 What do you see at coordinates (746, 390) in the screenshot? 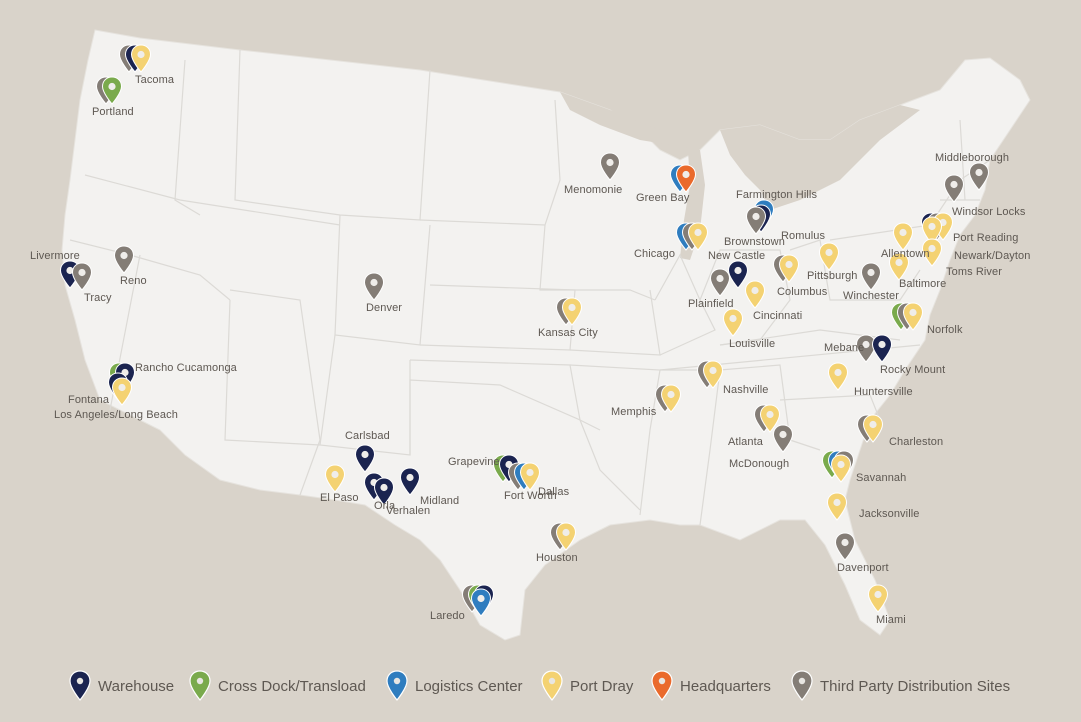
I see `location-label: Nashville` at bounding box center [746, 390].